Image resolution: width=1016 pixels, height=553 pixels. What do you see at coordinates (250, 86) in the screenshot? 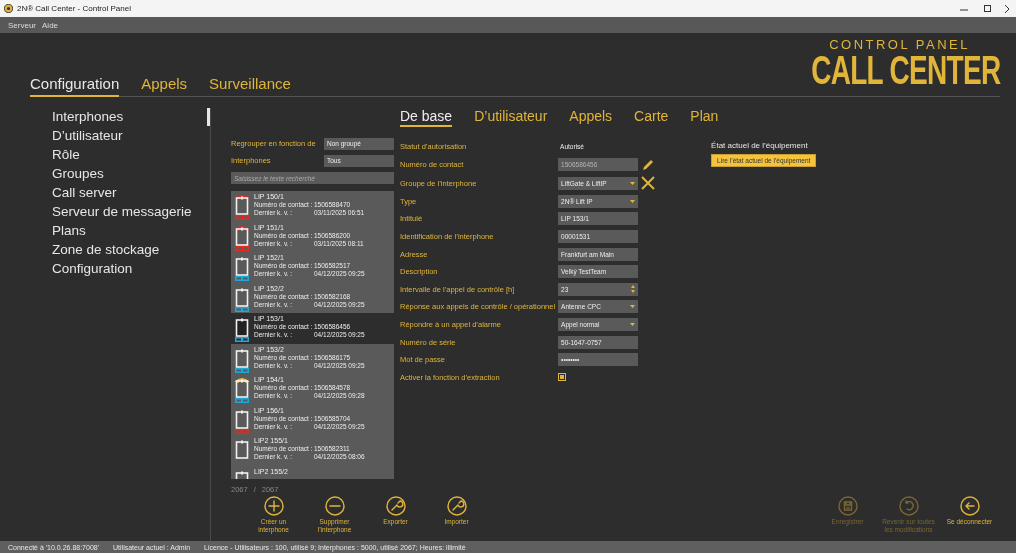
I see `main-tab: Surveillance` at bounding box center [250, 86].